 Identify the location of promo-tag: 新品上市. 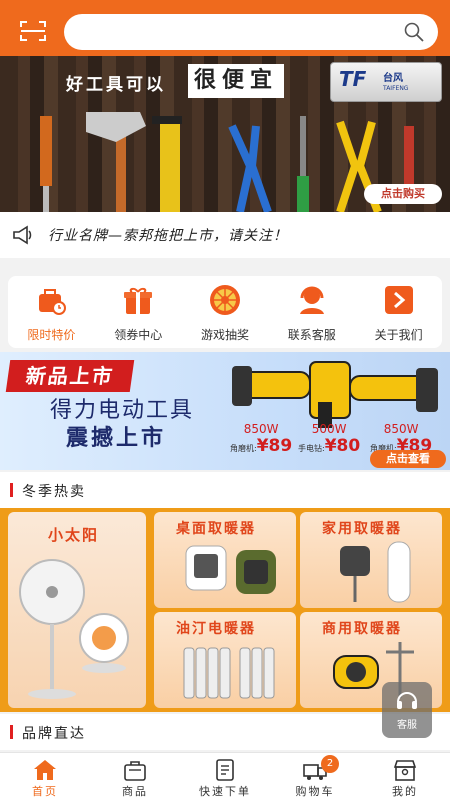
(70, 376).